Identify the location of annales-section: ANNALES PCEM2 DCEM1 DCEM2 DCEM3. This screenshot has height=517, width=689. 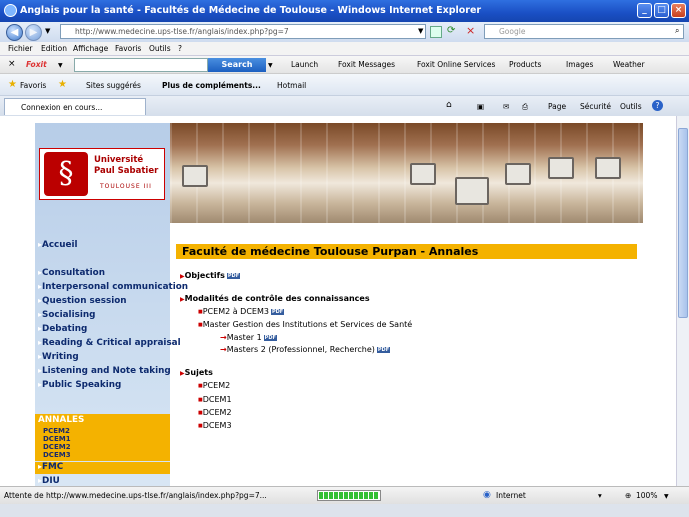
(102, 437).